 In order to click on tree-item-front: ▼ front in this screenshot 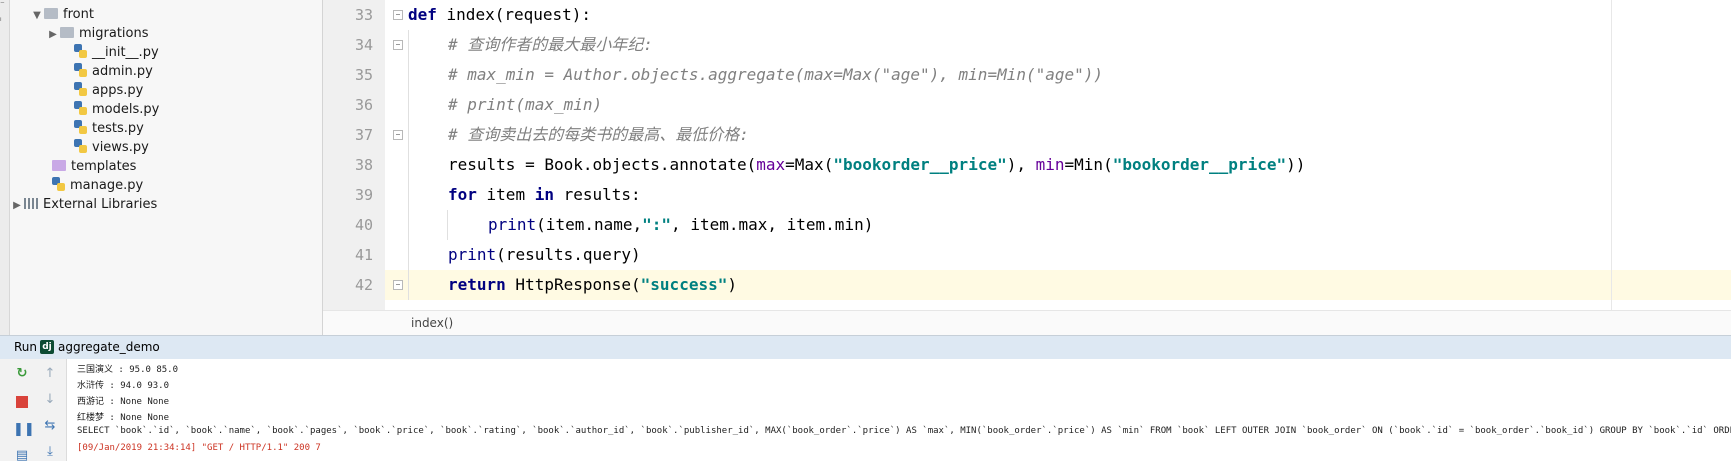, I will do `click(62, 14)`.